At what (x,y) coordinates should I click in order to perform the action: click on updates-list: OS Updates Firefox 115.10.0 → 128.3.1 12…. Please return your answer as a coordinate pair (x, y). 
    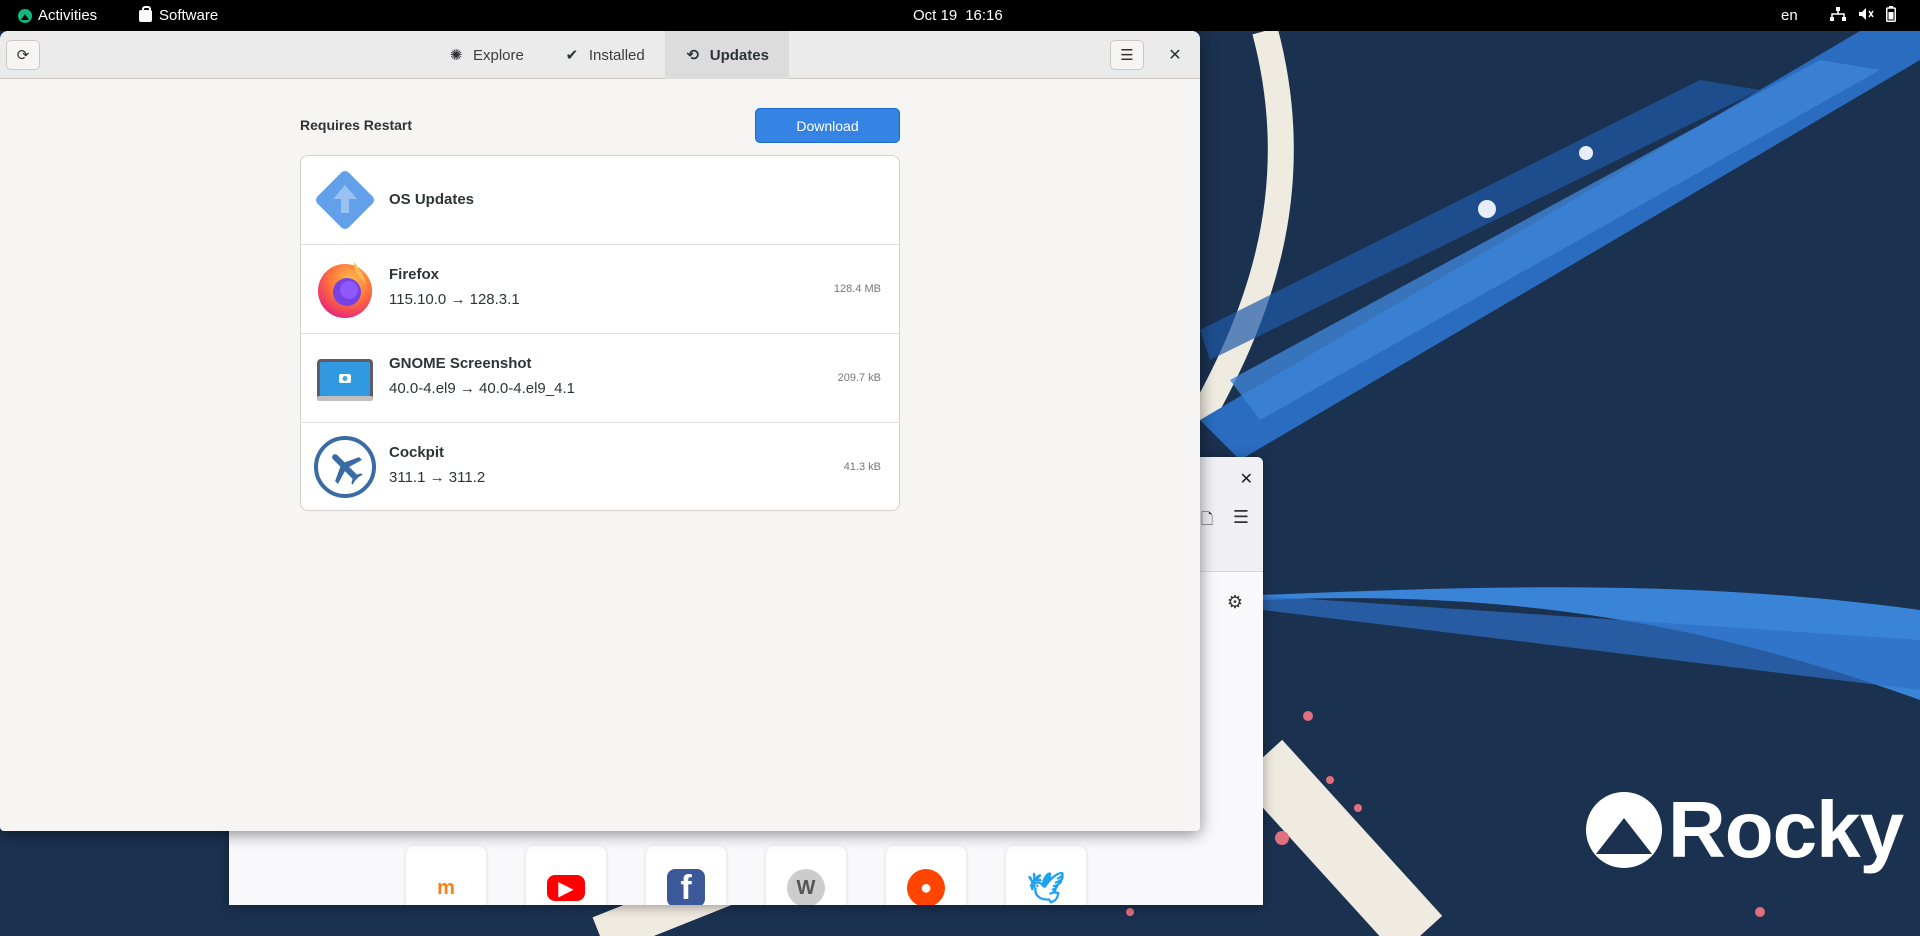
    Looking at the image, I should click on (600, 333).